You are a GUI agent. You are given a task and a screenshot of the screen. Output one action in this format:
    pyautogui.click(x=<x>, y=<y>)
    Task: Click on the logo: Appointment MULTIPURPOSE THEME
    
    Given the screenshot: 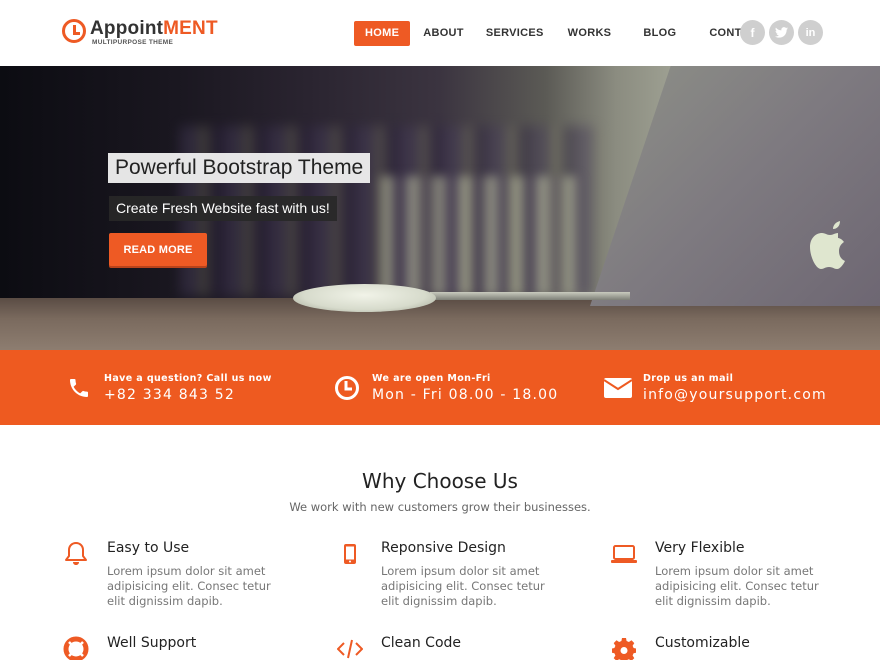 What is the action you would take?
    pyautogui.click(x=140, y=32)
    